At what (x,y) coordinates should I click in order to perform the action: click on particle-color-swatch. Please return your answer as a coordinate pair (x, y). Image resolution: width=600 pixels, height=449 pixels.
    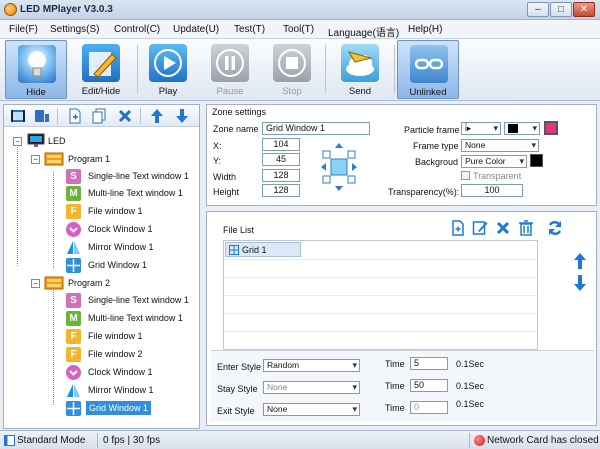
    Looking at the image, I should click on (551, 128).